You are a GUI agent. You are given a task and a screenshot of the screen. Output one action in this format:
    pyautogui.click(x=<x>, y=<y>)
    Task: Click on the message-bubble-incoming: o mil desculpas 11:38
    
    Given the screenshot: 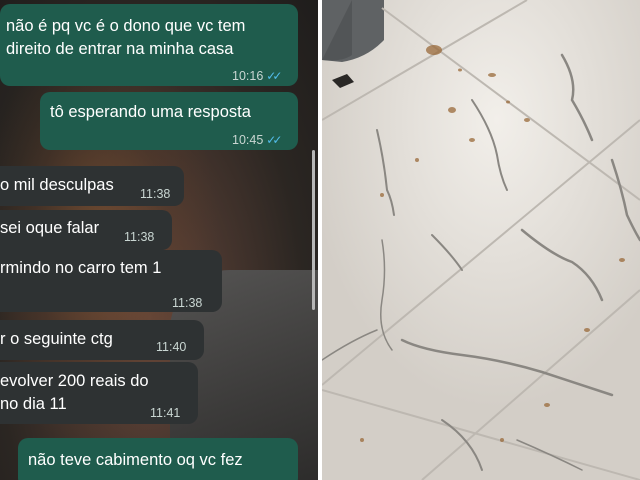 What is the action you would take?
    pyautogui.click(x=92, y=186)
    